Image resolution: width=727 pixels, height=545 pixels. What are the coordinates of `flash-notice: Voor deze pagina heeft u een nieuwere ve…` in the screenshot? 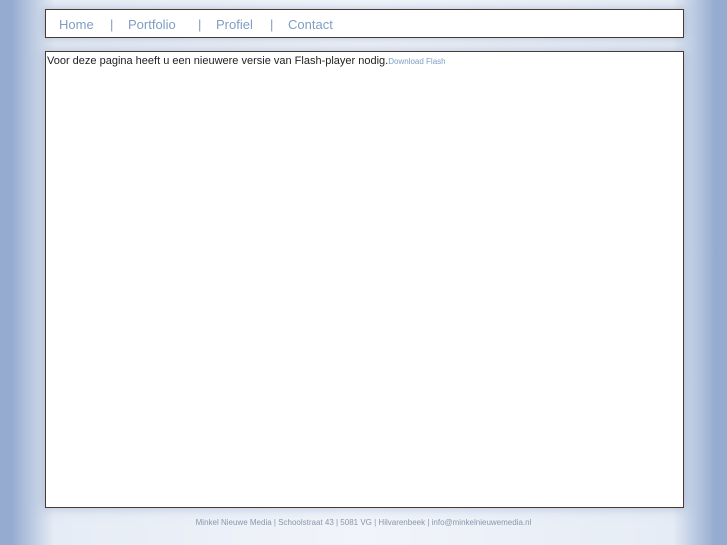 It's located at (246, 61).